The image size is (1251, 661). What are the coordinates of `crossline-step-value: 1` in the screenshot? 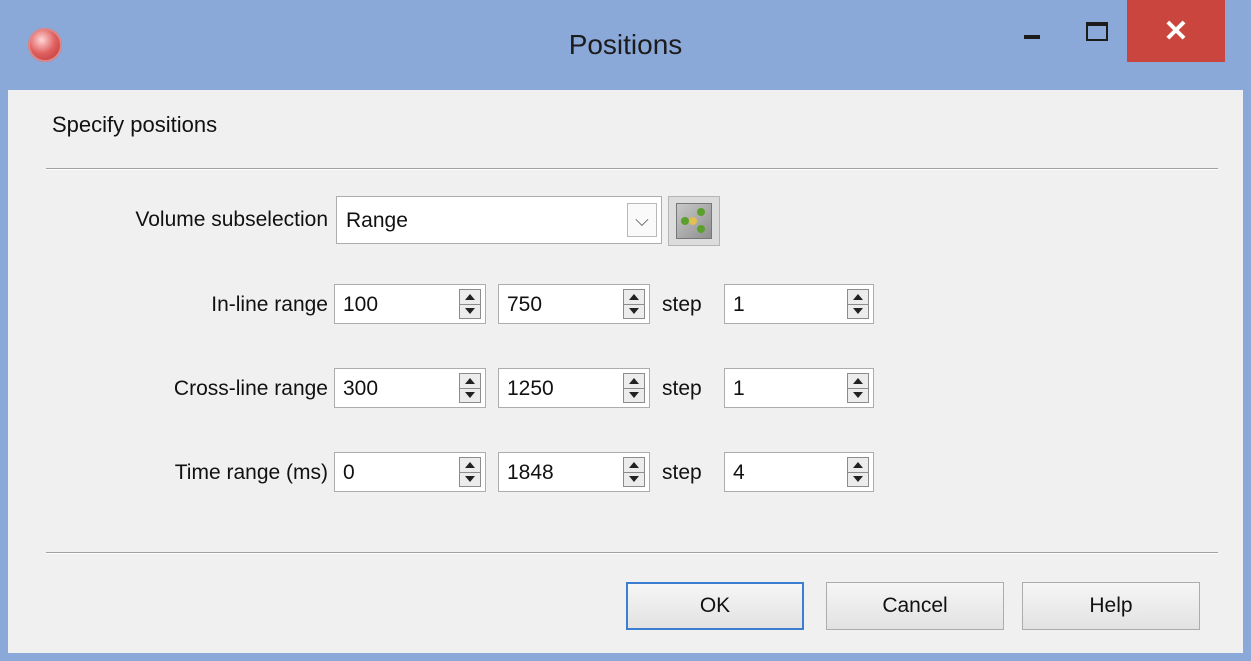 It's located at (739, 388).